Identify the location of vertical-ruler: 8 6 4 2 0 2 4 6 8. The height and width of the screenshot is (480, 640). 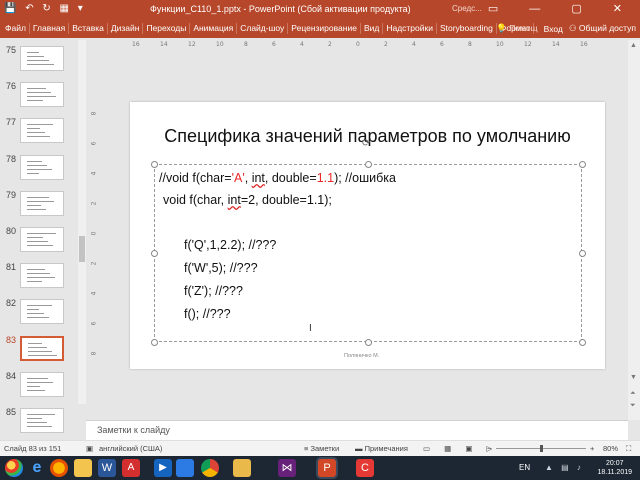
(95, 235).